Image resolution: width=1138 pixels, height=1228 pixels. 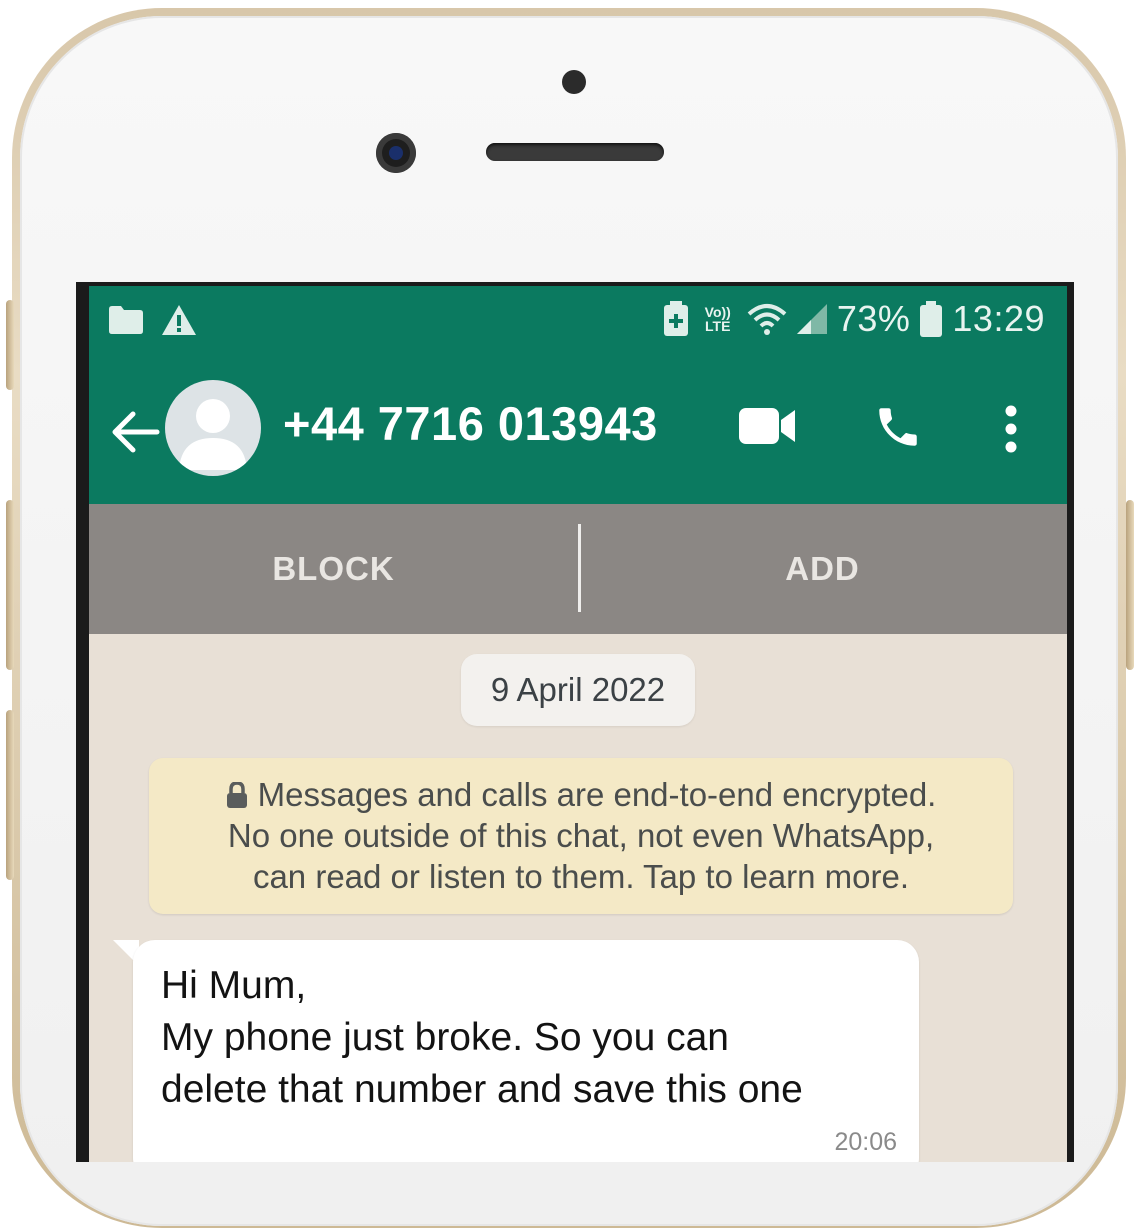 I want to click on block-button: BLOCK, so click(x=333, y=569).